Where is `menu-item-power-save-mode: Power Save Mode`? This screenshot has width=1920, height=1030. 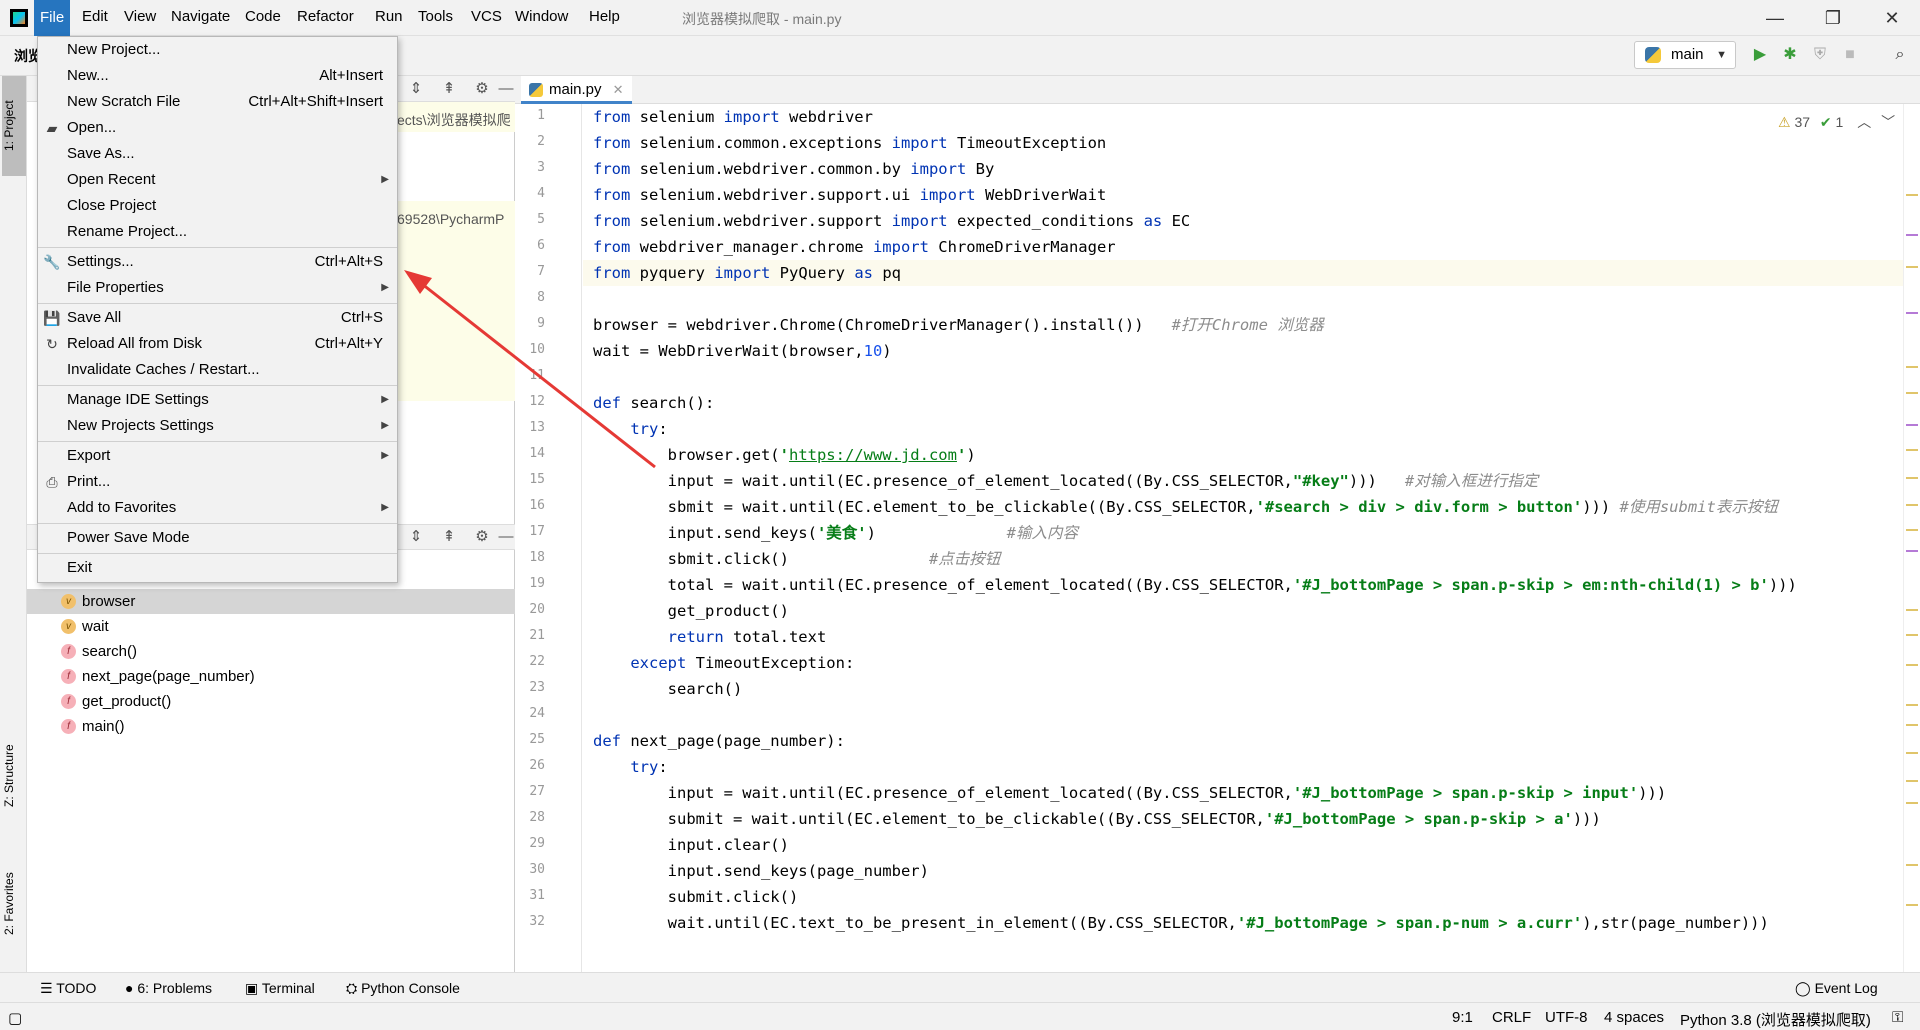
menu-item-power-save-mode: Power Save Mode is located at coordinates (217, 538).